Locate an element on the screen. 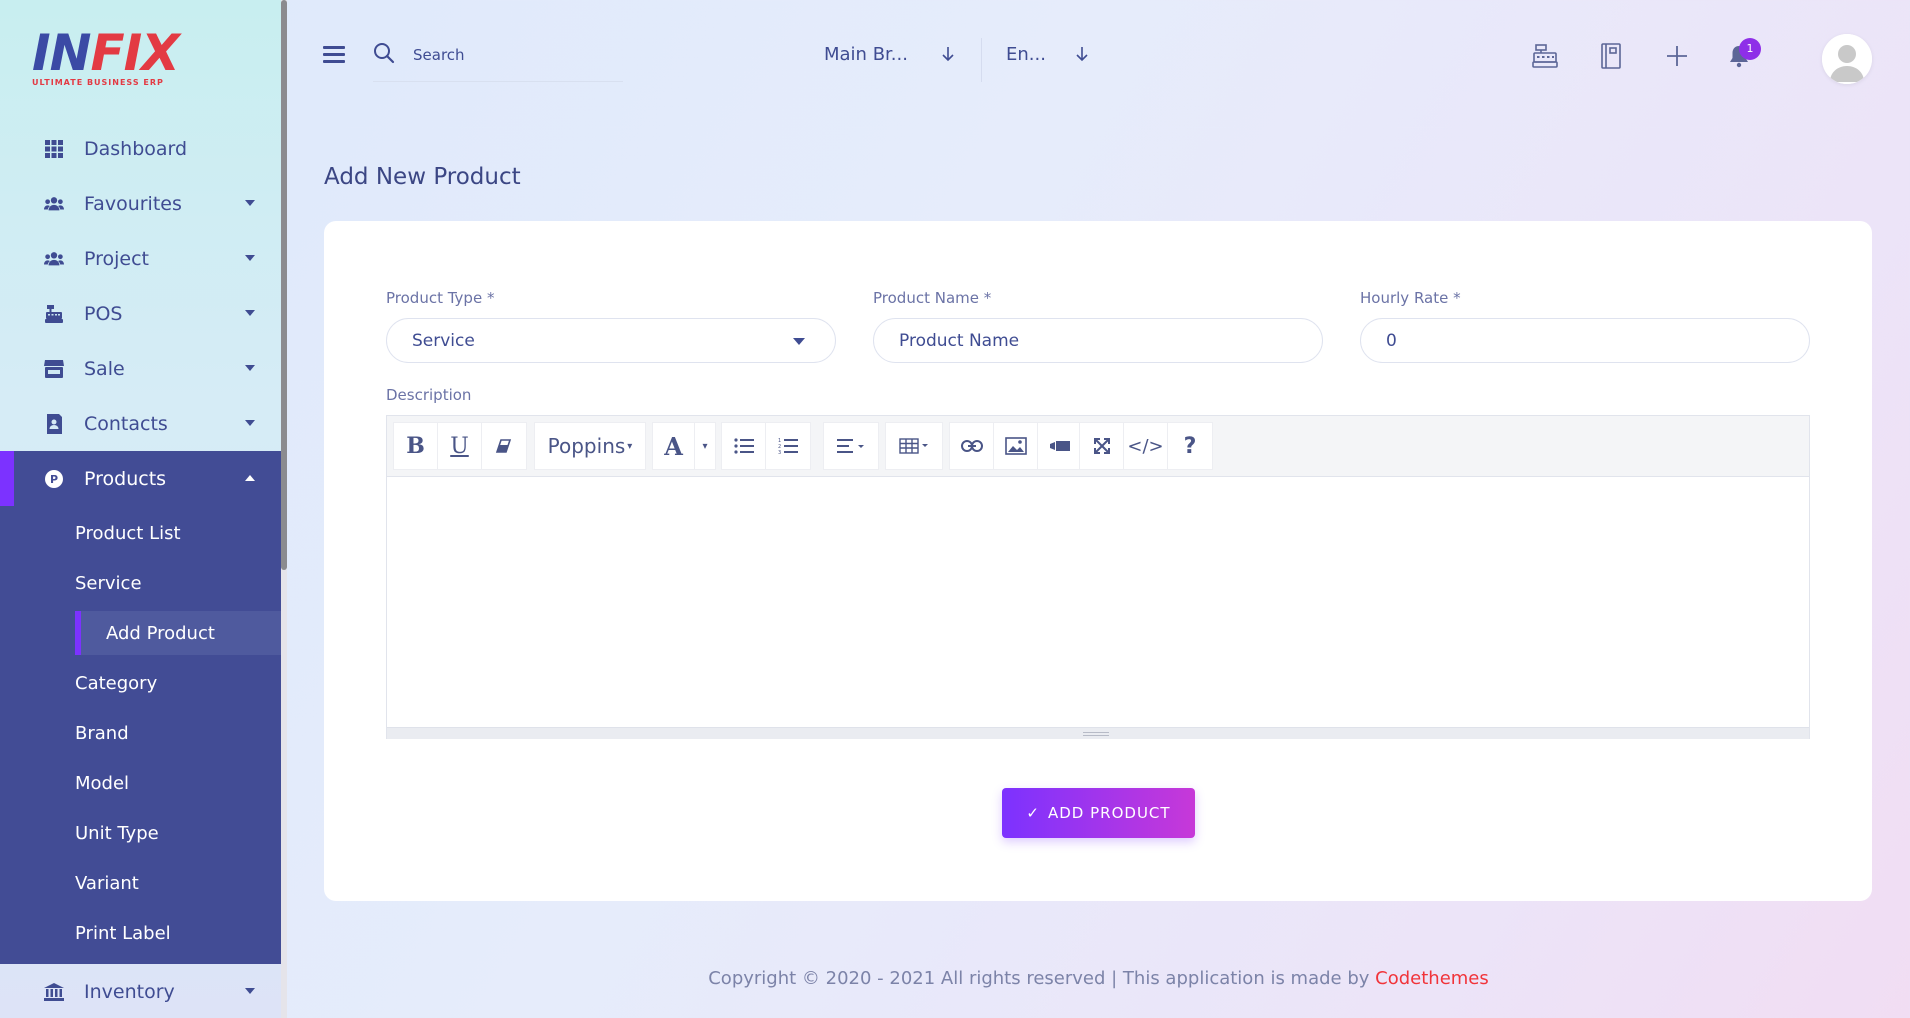  product-name-field: Product Name is located at coordinates (1098, 340).